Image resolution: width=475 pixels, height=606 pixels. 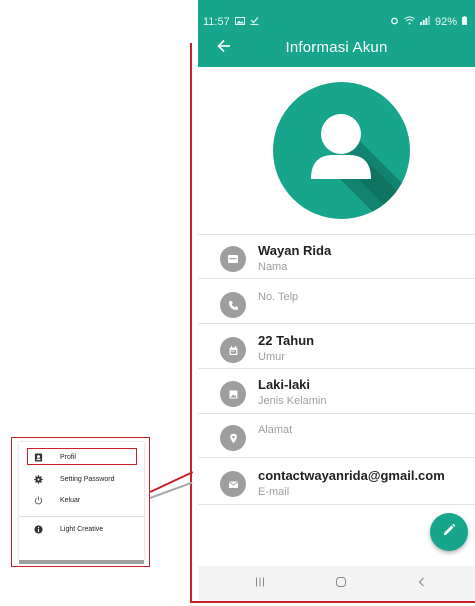 What do you see at coordinates (38, 529) in the screenshot?
I see `info-icon` at bounding box center [38, 529].